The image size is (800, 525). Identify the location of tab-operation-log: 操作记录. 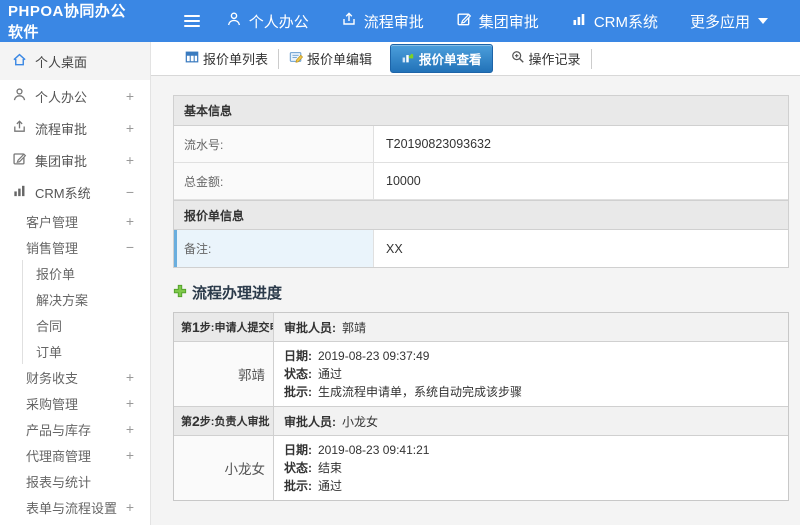
(546, 58).